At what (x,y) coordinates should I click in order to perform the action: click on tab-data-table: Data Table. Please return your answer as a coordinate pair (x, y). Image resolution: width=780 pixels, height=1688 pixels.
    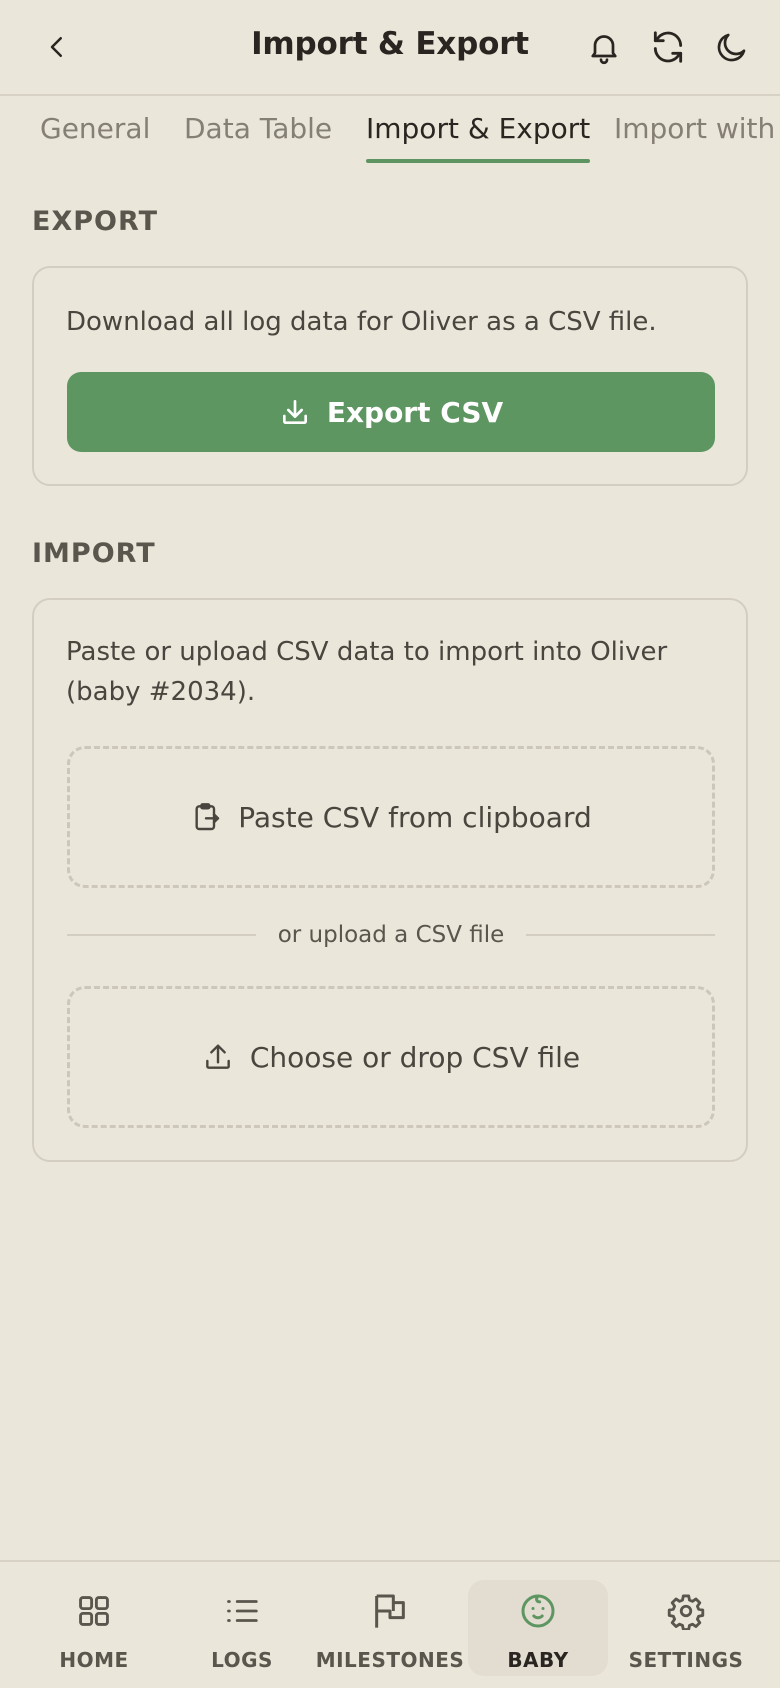
    Looking at the image, I should click on (258, 137).